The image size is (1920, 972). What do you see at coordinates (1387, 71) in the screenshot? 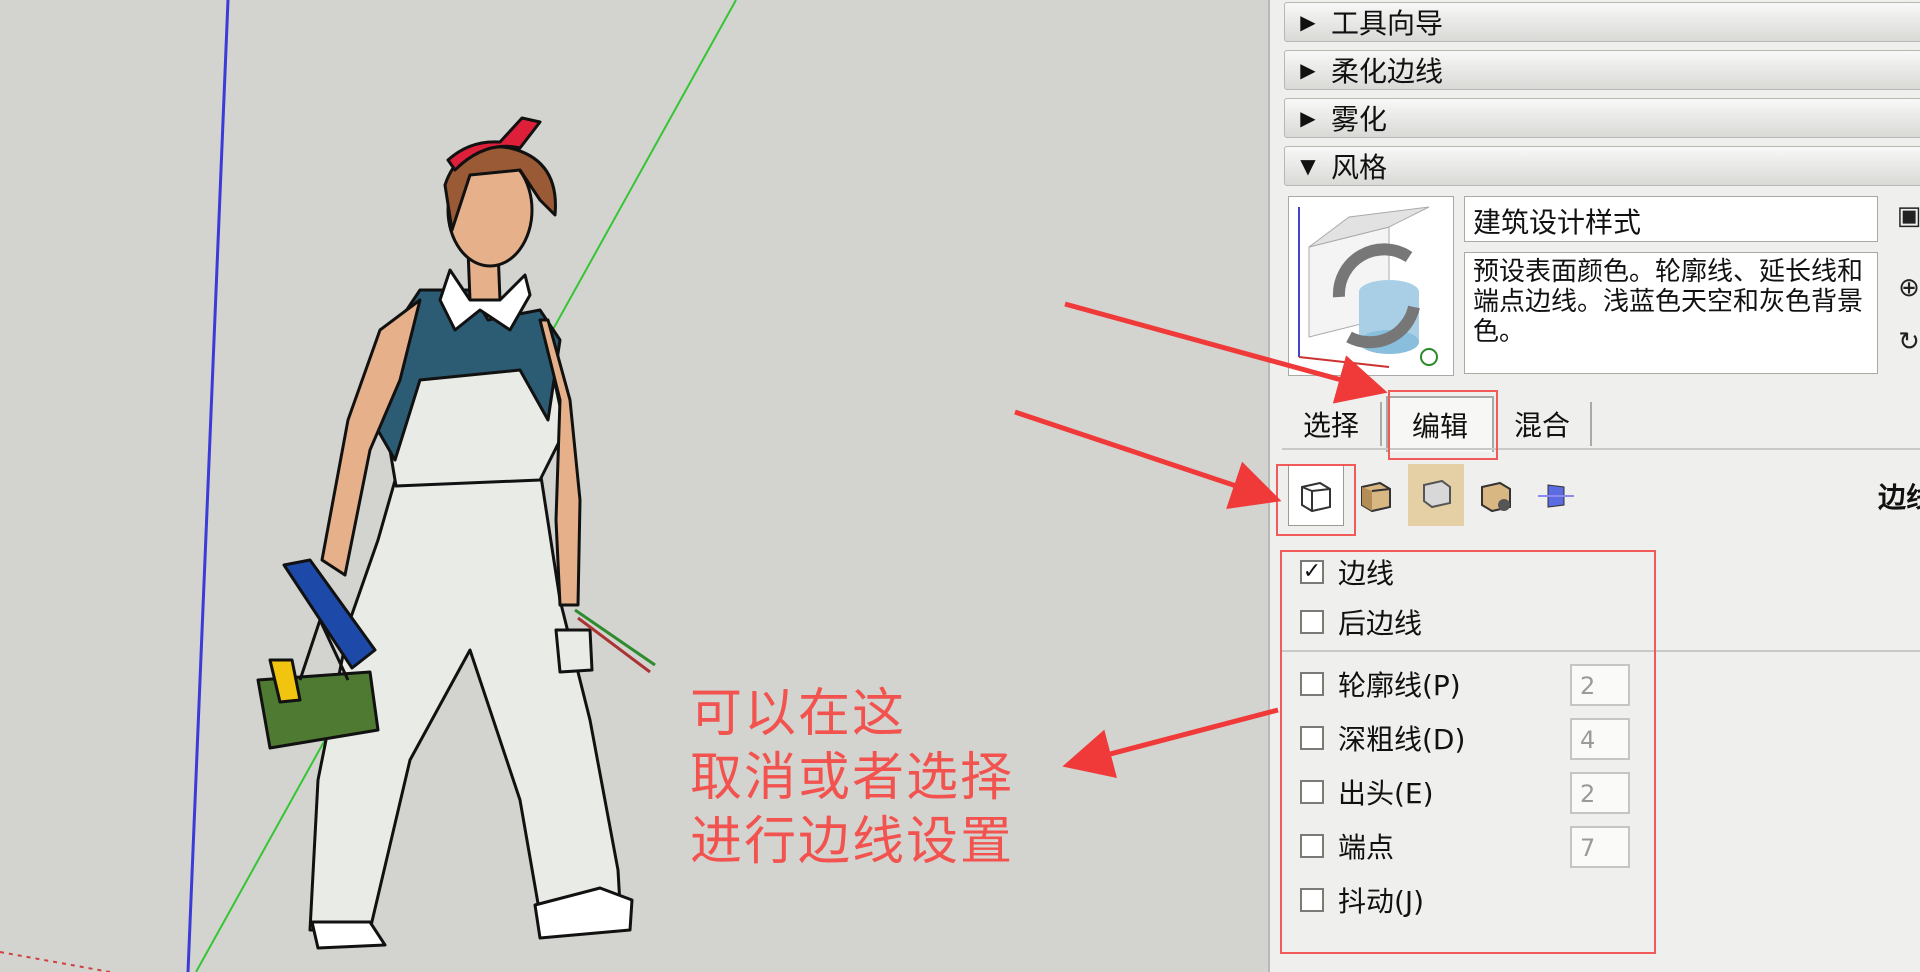
I see `section-label: 柔化边线` at bounding box center [1387, 71].